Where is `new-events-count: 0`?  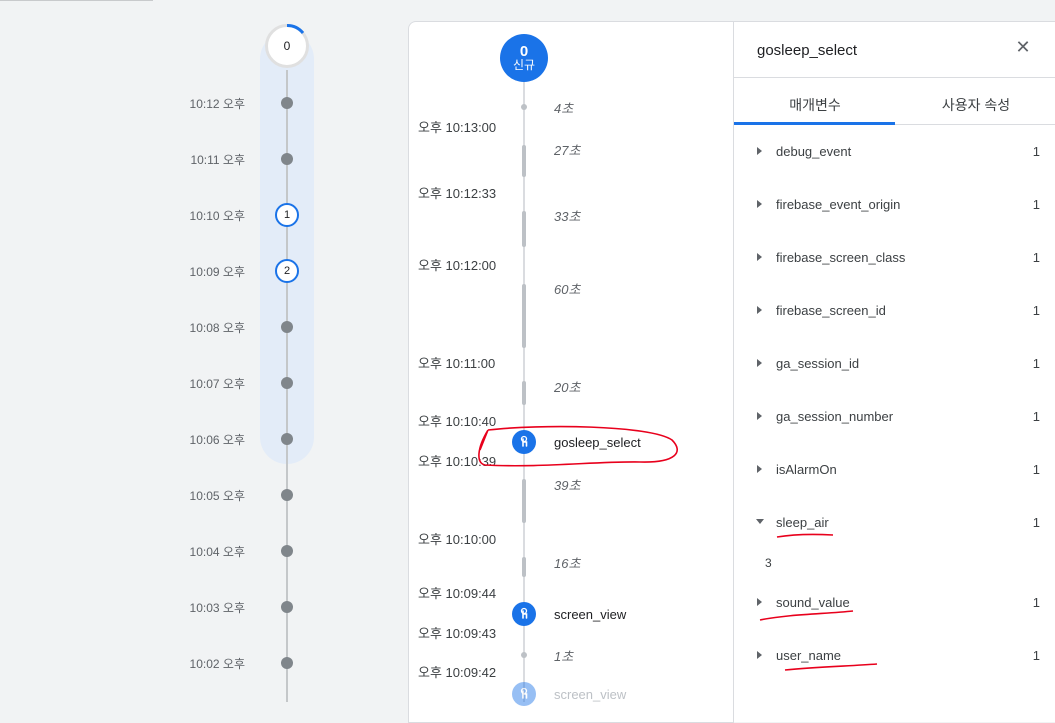 new-events-count: 0 is located at coordinates (524, 51).